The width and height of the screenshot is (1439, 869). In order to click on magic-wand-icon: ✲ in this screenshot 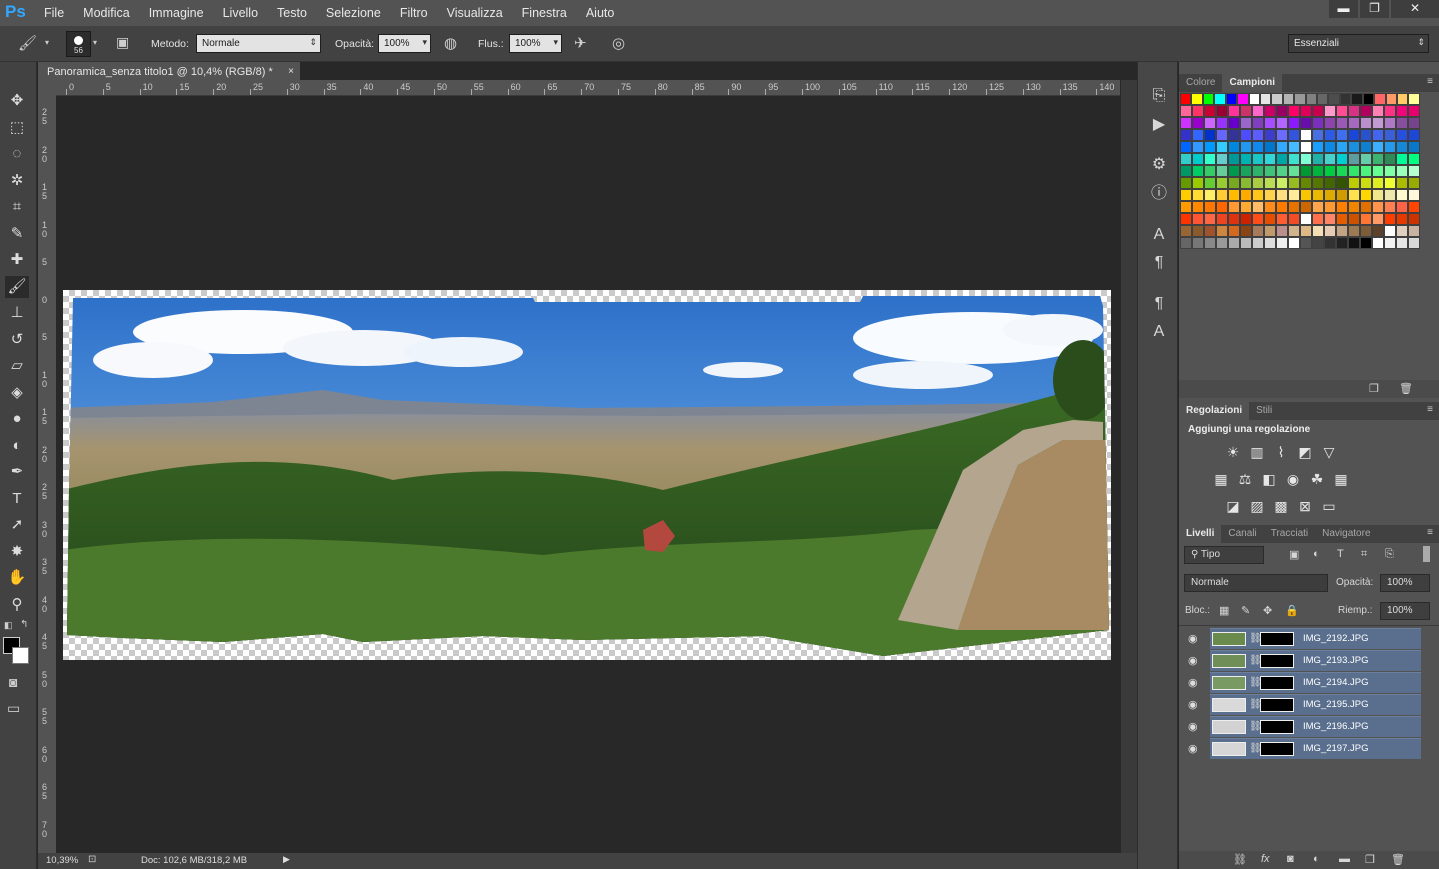, I will do `click(17, 181)`.